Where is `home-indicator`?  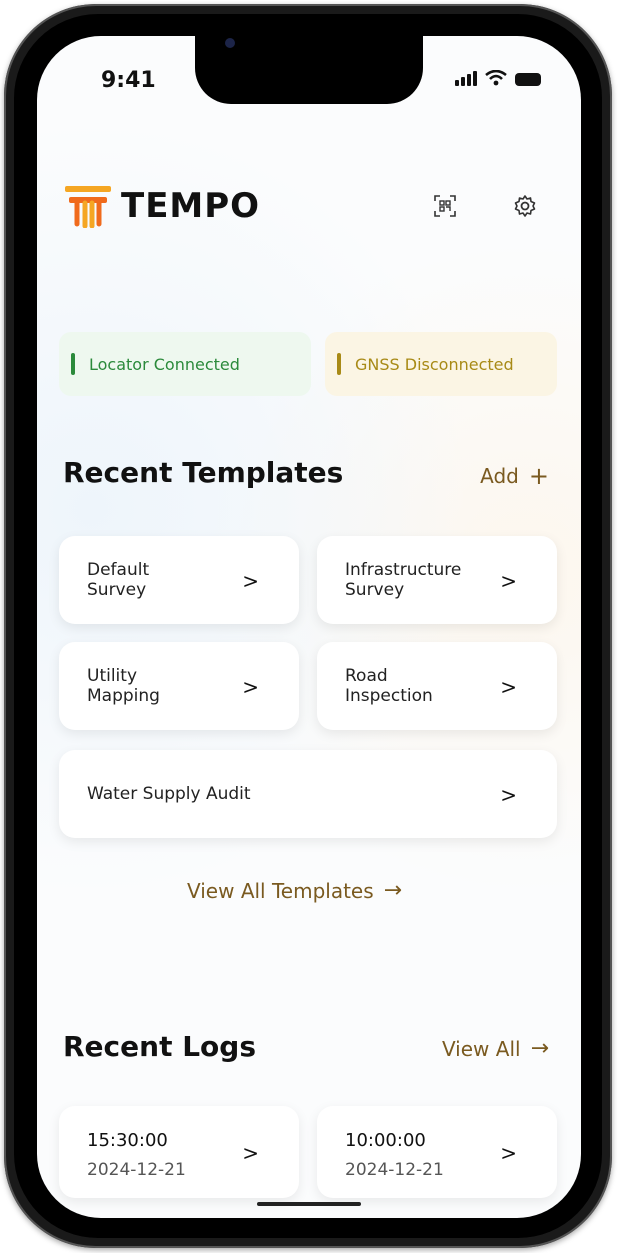
home-indicator is located at coordinates (309, 1204).